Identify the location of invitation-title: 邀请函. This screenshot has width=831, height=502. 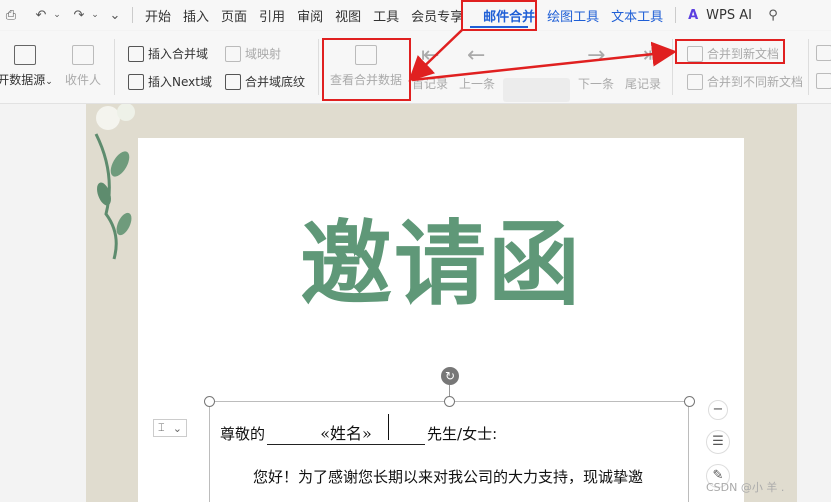
(440, 264).